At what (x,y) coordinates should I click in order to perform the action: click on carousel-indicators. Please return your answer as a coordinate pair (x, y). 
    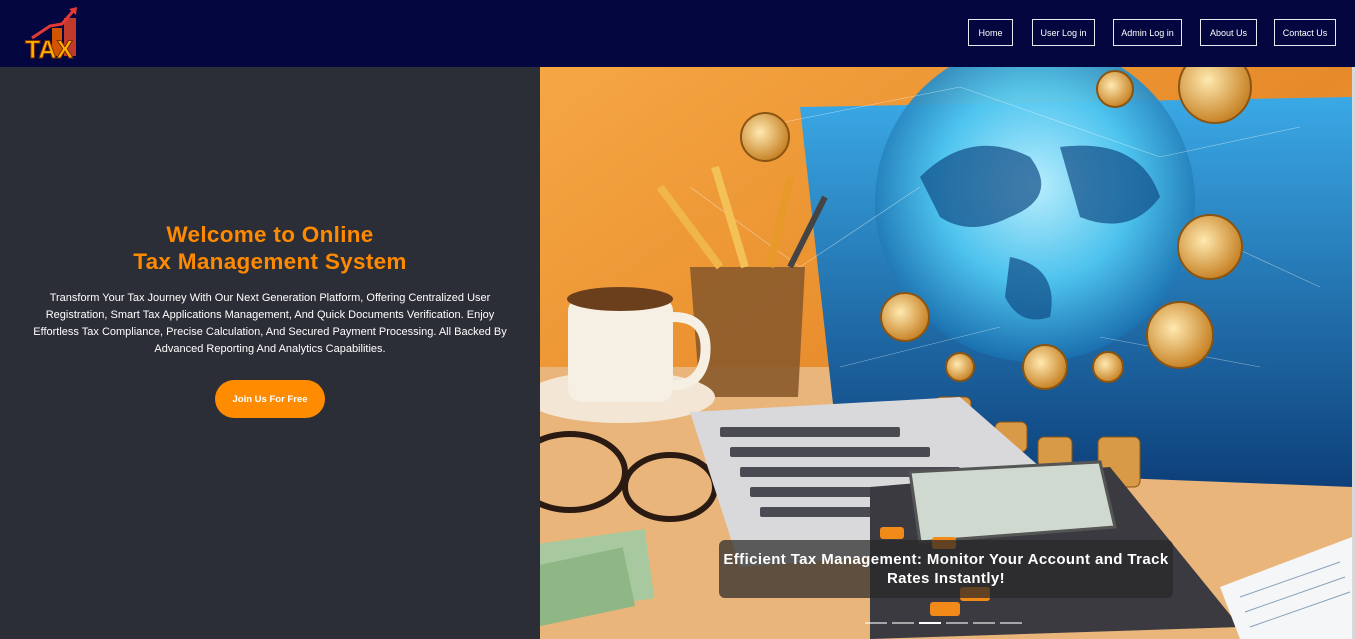
    Looking at the image, I should click on (950, 624).